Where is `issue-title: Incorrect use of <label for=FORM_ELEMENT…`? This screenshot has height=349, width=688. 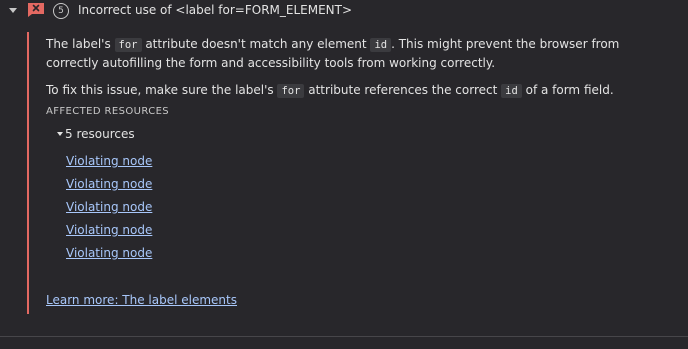
issue-title: Incorrect use of <label for=FORM_ELEMENT… is located at coordinates (215, 10).